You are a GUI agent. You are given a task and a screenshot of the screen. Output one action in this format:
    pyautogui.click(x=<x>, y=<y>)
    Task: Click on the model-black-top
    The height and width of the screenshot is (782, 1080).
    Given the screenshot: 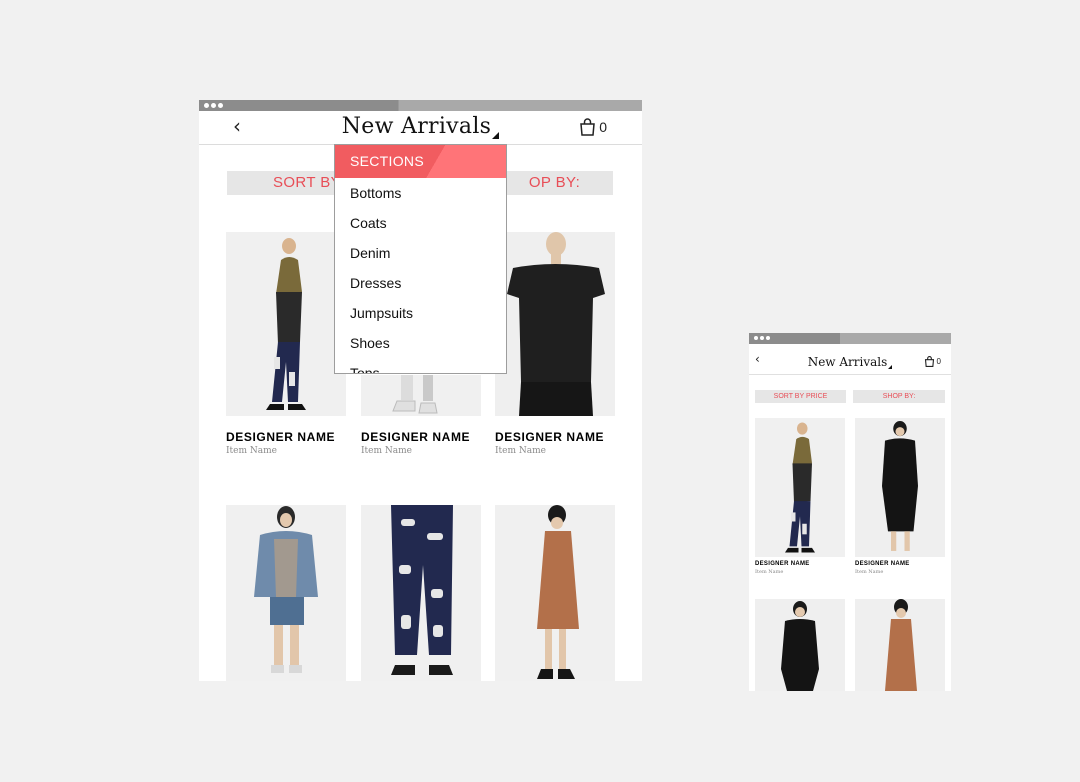 What is the action you would take?
    pyautogui.click(x=555, y=324)
    